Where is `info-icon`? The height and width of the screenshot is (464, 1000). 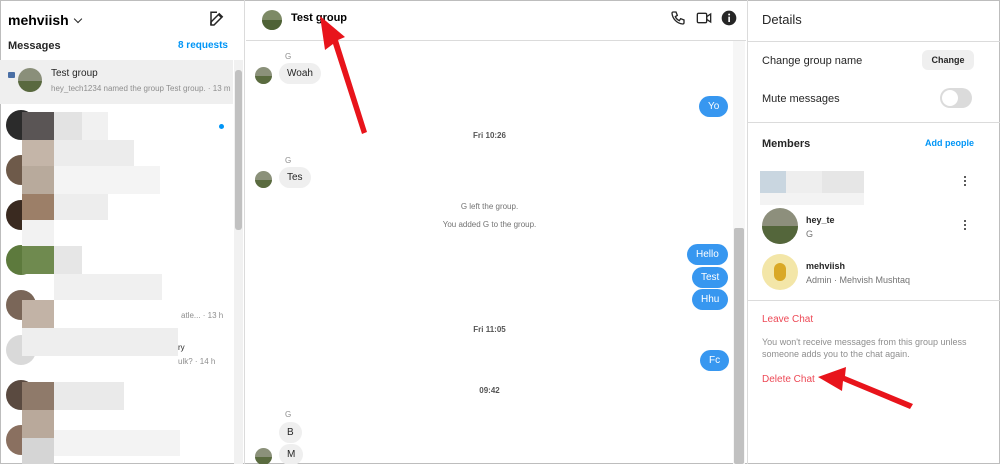
info-icon is located at coordinates (729, 18).